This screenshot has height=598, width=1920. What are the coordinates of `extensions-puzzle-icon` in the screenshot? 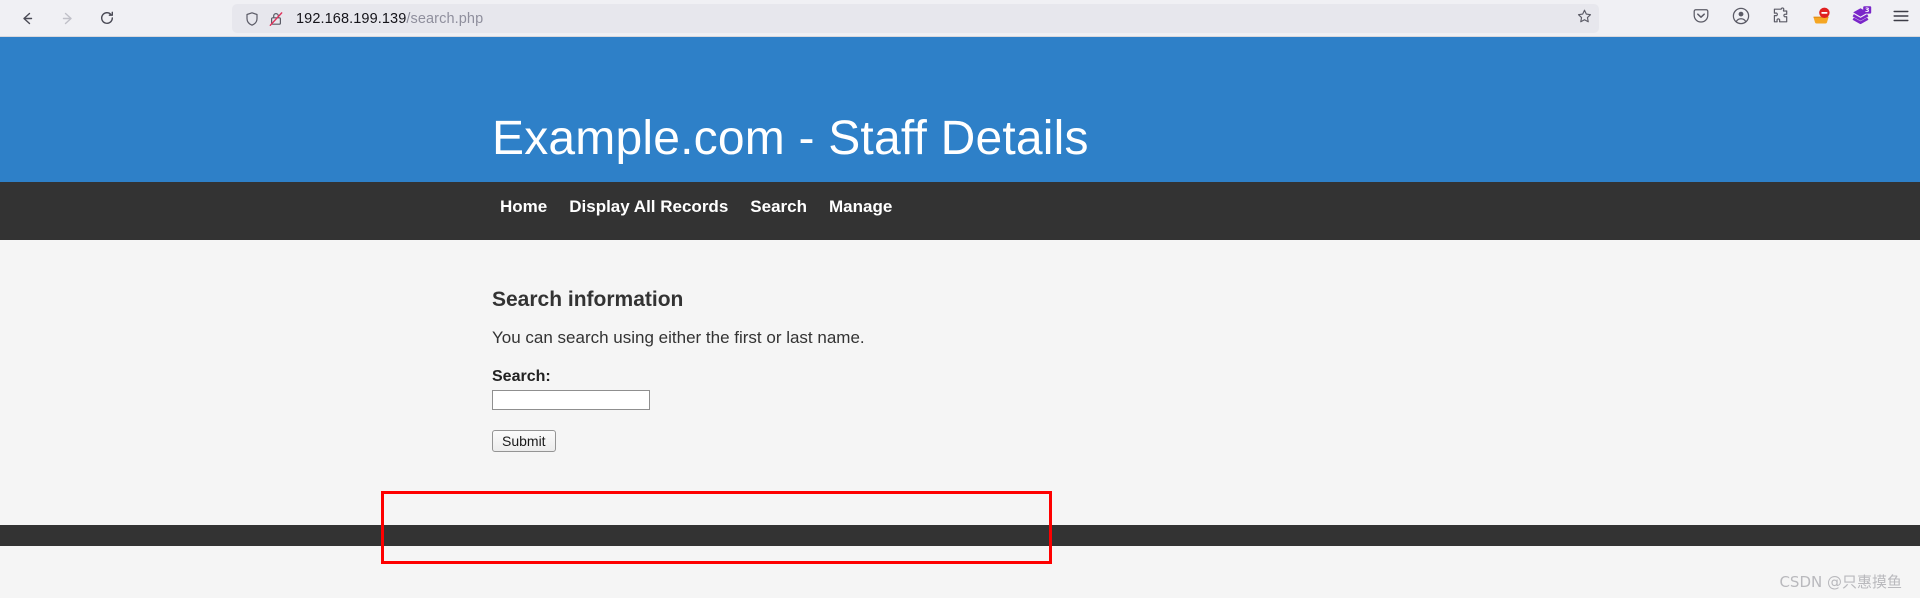 It's located at (1781, 18).